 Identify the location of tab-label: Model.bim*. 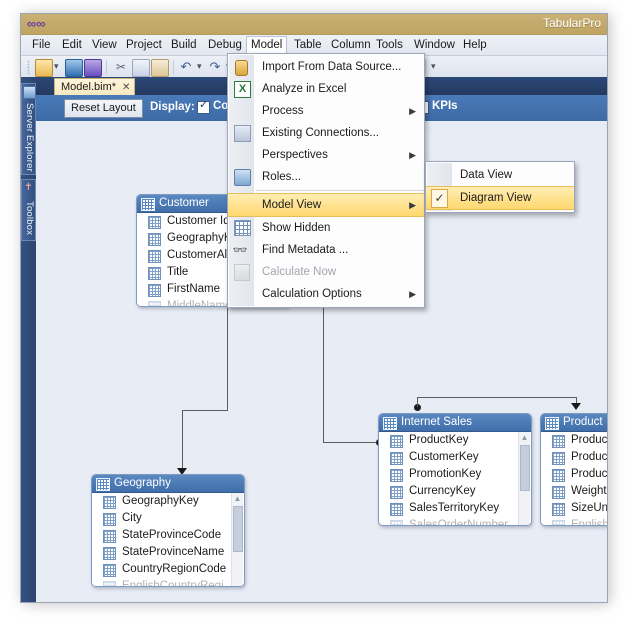
(89, 87).